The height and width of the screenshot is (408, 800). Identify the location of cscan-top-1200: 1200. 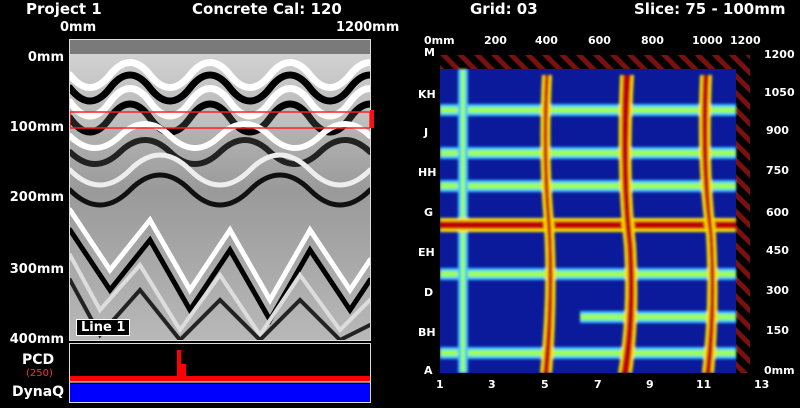
(745, 40).